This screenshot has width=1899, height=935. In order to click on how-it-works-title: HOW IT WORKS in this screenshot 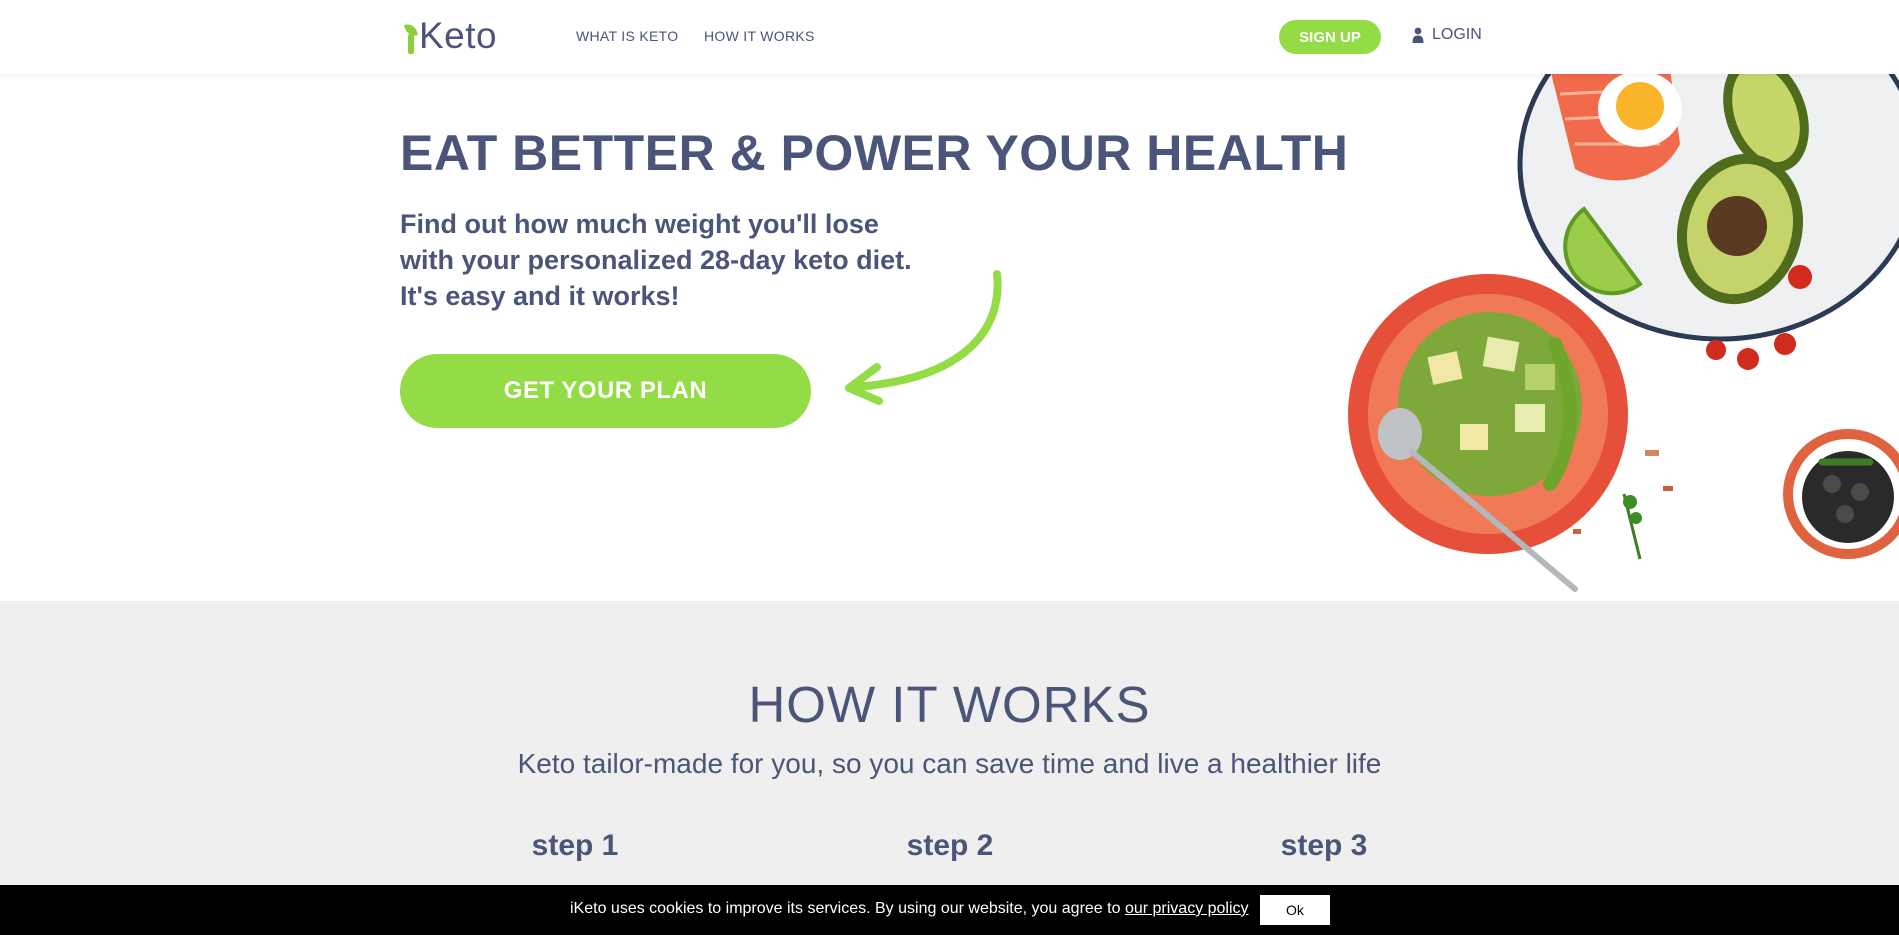, I will do `click(949, 704)`.